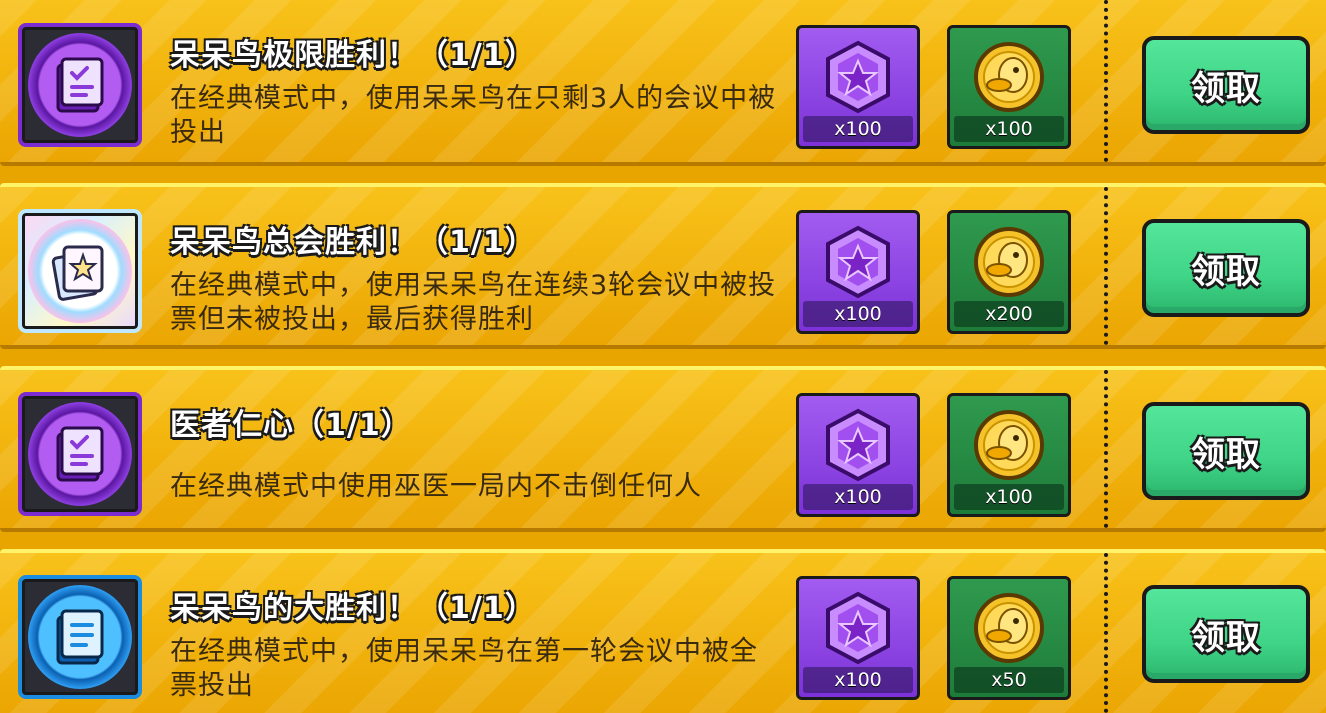  I want to click on achievement-description: 在经典模式中，使用呆呆鸟在只剩3人的会议中被投出, so click(473, 115).